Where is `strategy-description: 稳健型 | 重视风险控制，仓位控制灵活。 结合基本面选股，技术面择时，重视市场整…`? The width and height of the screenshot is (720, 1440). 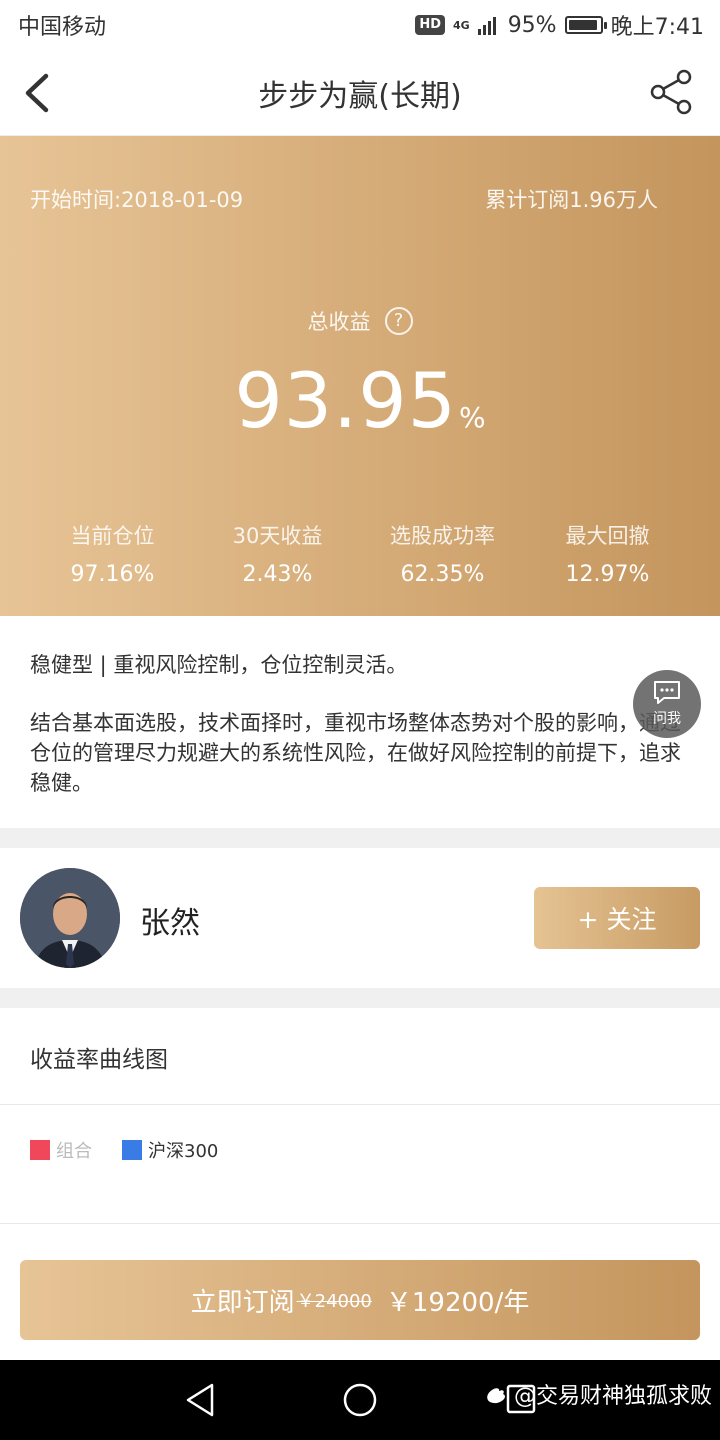
strategy-description: 稳健型 | 重视风险控制，仓位控制灵活。 结合基本面选股，技术面择时，重视市场整… is located at coordinates (360, 724).